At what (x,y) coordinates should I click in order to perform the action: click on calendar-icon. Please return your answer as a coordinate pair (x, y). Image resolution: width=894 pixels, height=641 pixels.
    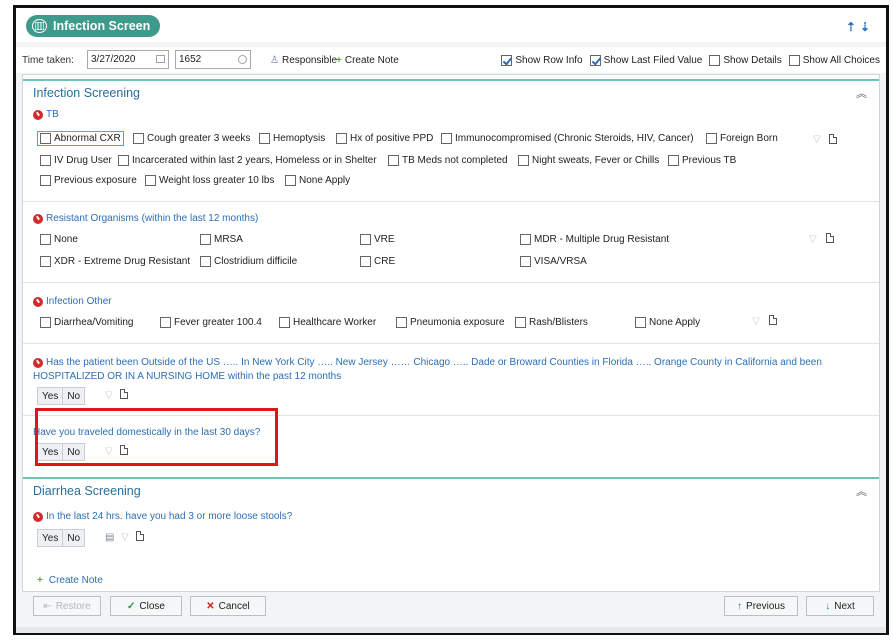
    Looking at the image, I should click on (160, 59).